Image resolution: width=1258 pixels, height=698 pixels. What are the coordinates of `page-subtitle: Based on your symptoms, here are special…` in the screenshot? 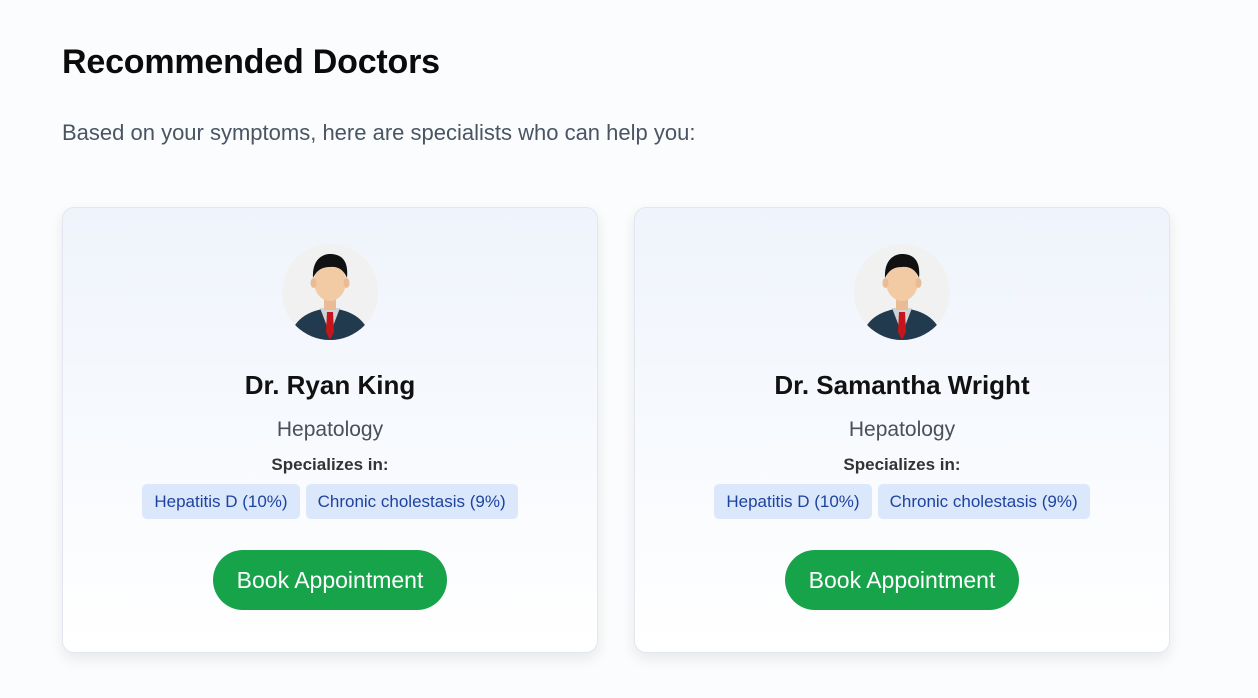 It's located at (379, 132).